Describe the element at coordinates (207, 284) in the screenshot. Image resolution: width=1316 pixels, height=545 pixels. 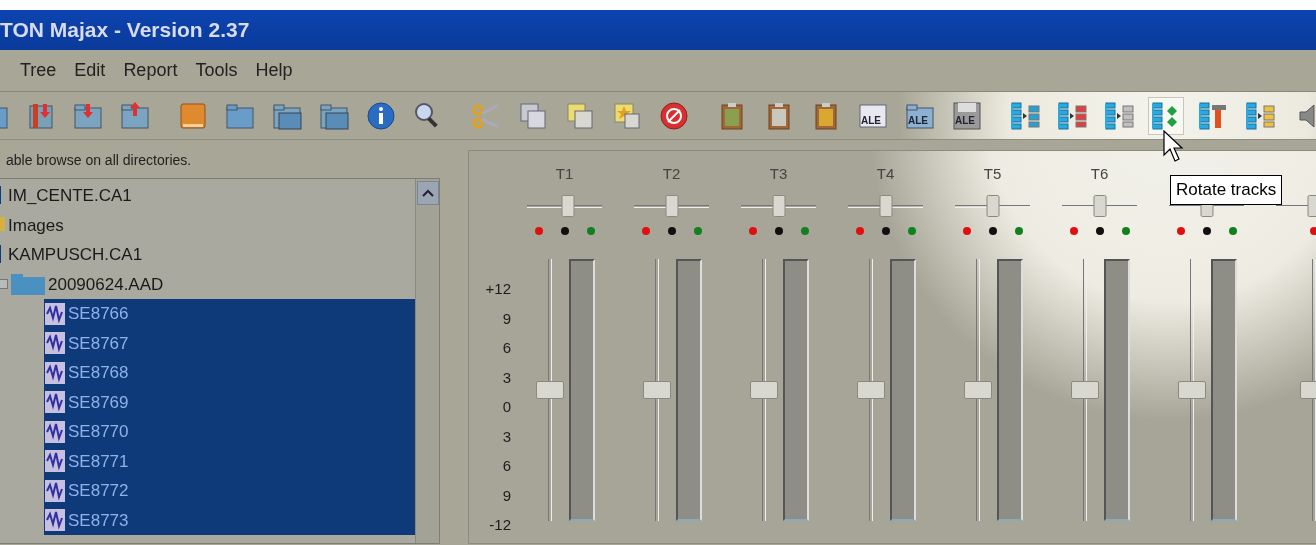
I see `file-entry: 20090624.AAD` at that location.